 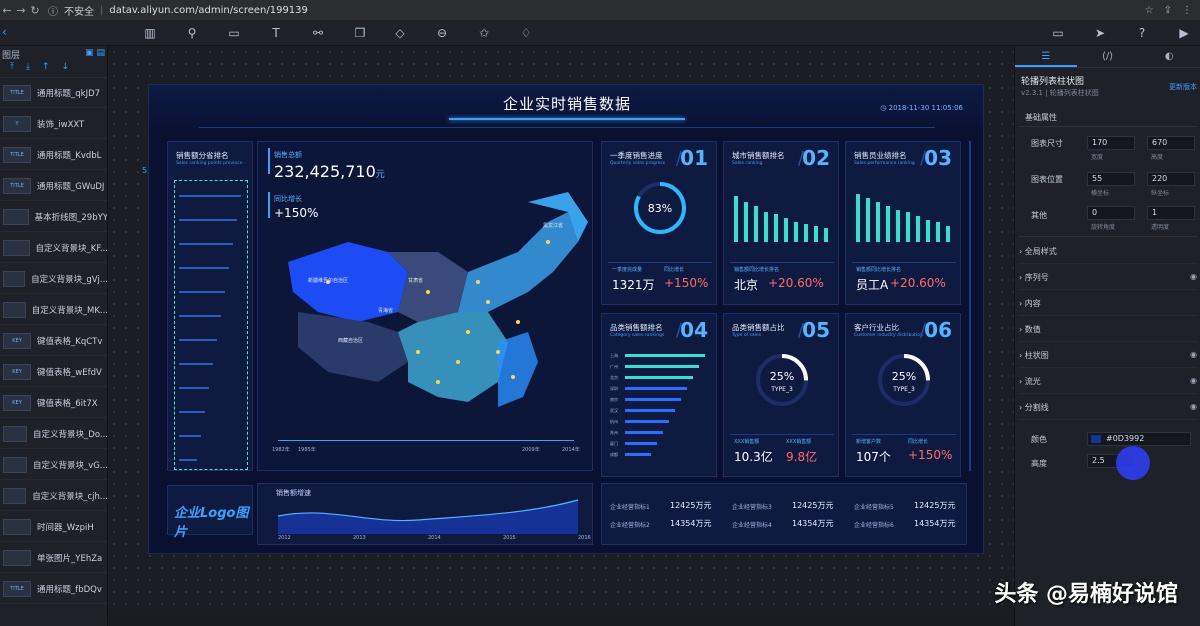 What do you see at coordinates (211, 325) in the screenshot?
I see `selected-component-outline` at bounding box center [211, 325].